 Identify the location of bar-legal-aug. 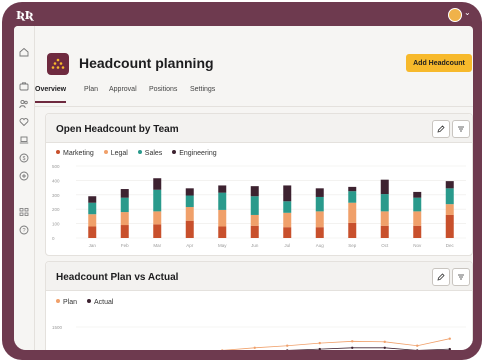
(319, 219).